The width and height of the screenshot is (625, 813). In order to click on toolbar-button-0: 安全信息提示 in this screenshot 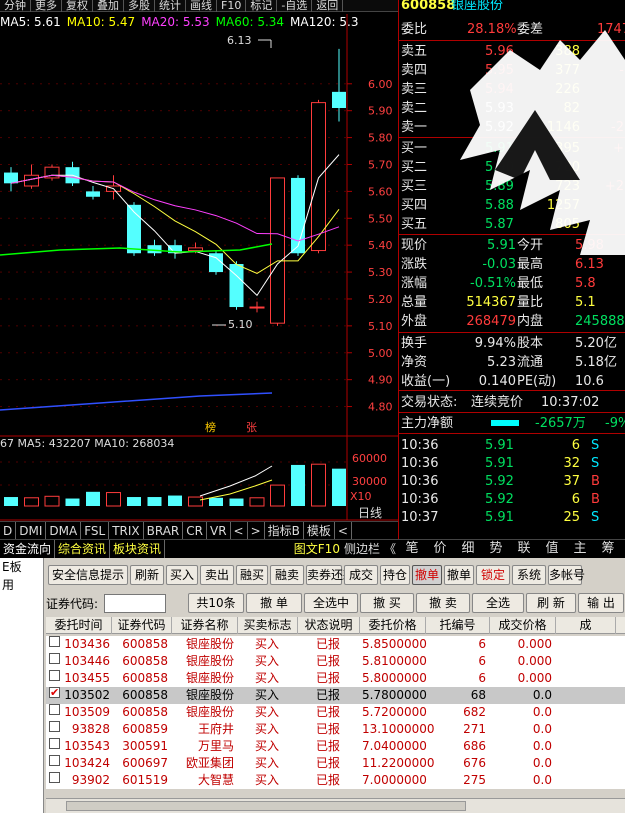, I will do `click(88, 575)`.